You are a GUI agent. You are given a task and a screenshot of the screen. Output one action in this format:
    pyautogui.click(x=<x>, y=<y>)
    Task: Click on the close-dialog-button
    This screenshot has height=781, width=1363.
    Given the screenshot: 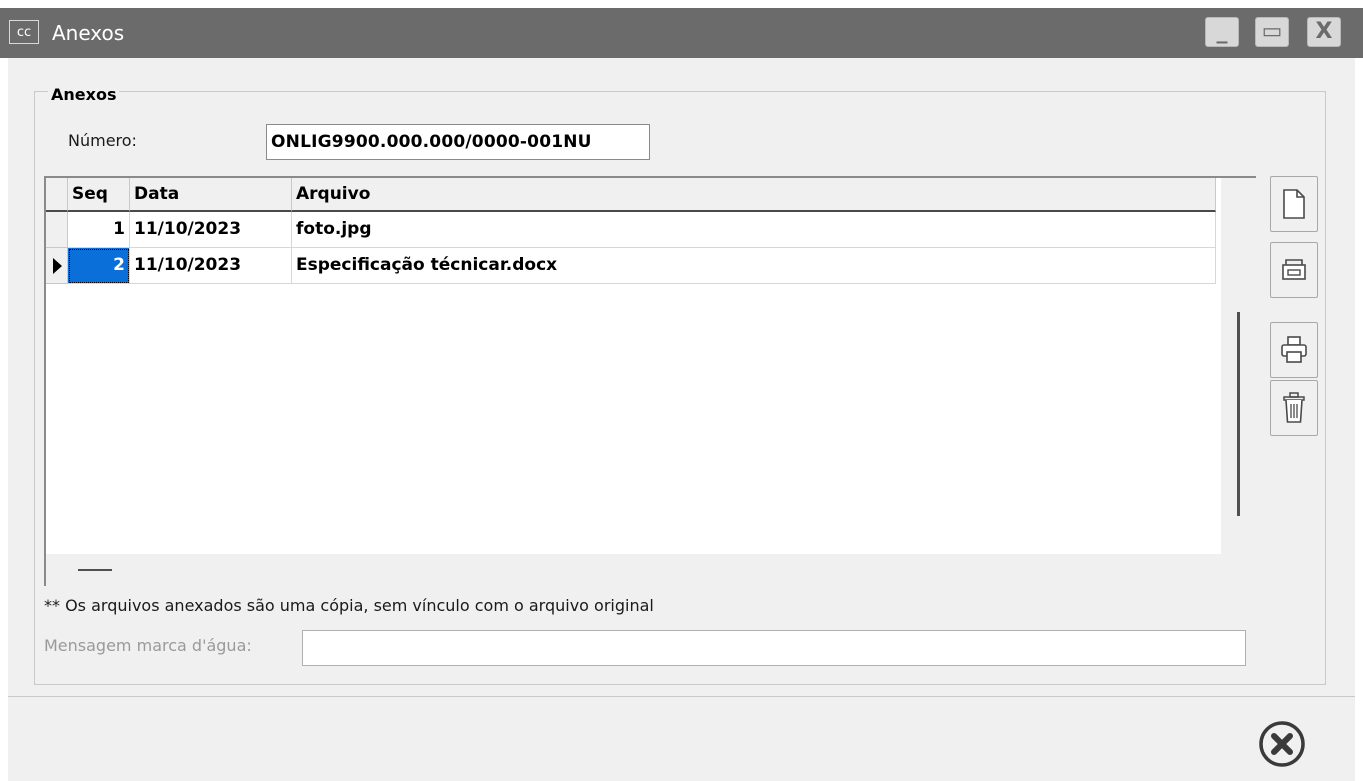 What is the action you would take?
    pyautogui.click(x=1282, y=744)
    